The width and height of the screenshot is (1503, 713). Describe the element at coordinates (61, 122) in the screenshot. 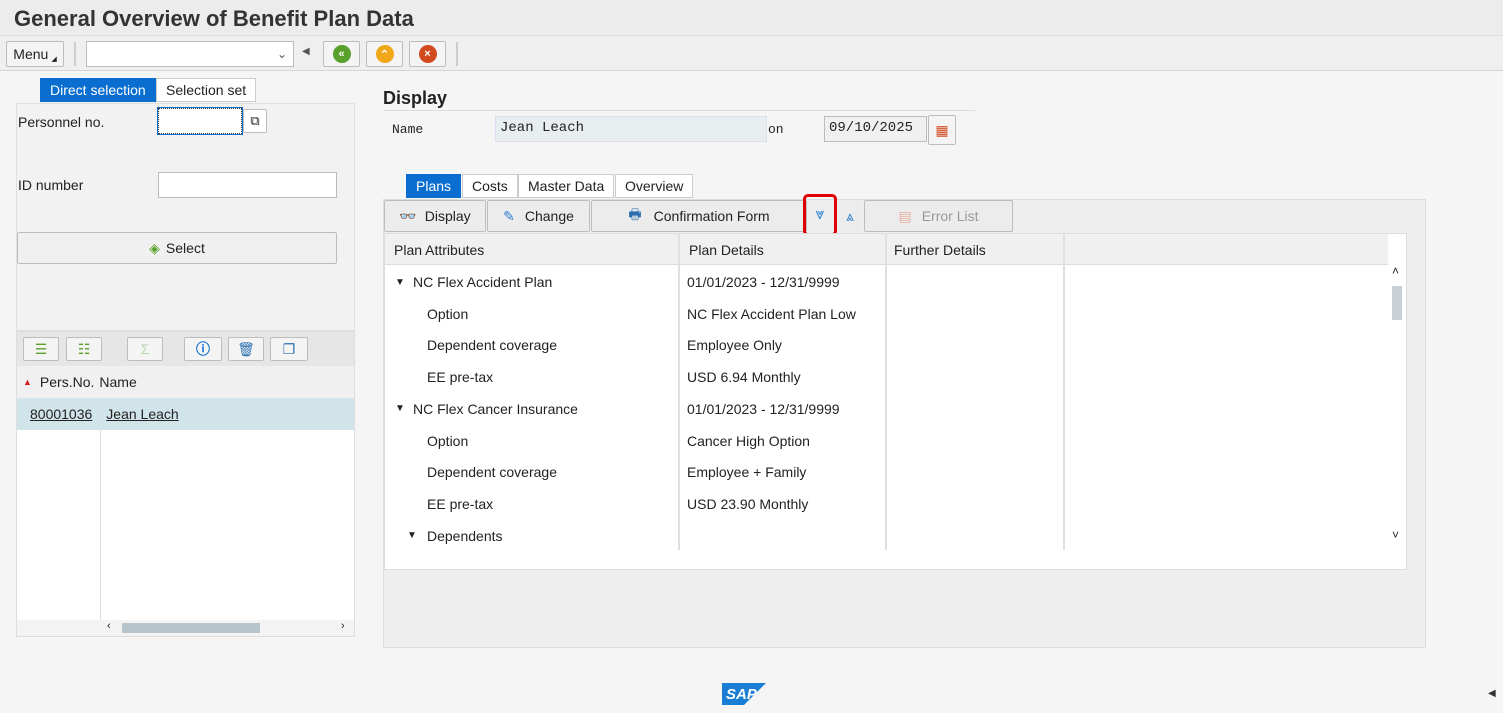

I see `personnel-label: Personnel no.` at that location.